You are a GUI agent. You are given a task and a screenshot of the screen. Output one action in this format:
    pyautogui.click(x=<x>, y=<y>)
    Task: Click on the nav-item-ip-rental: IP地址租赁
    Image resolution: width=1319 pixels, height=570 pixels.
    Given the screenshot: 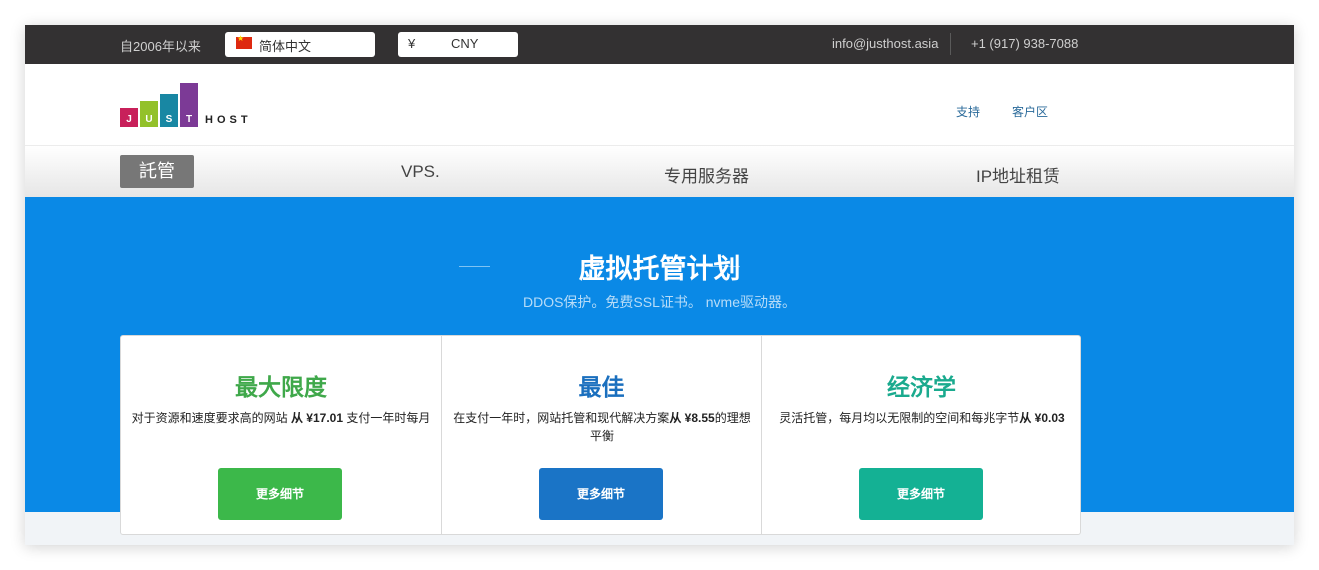 What is the action you would take?
    pyautogui.click(x=1018, y=174)
    